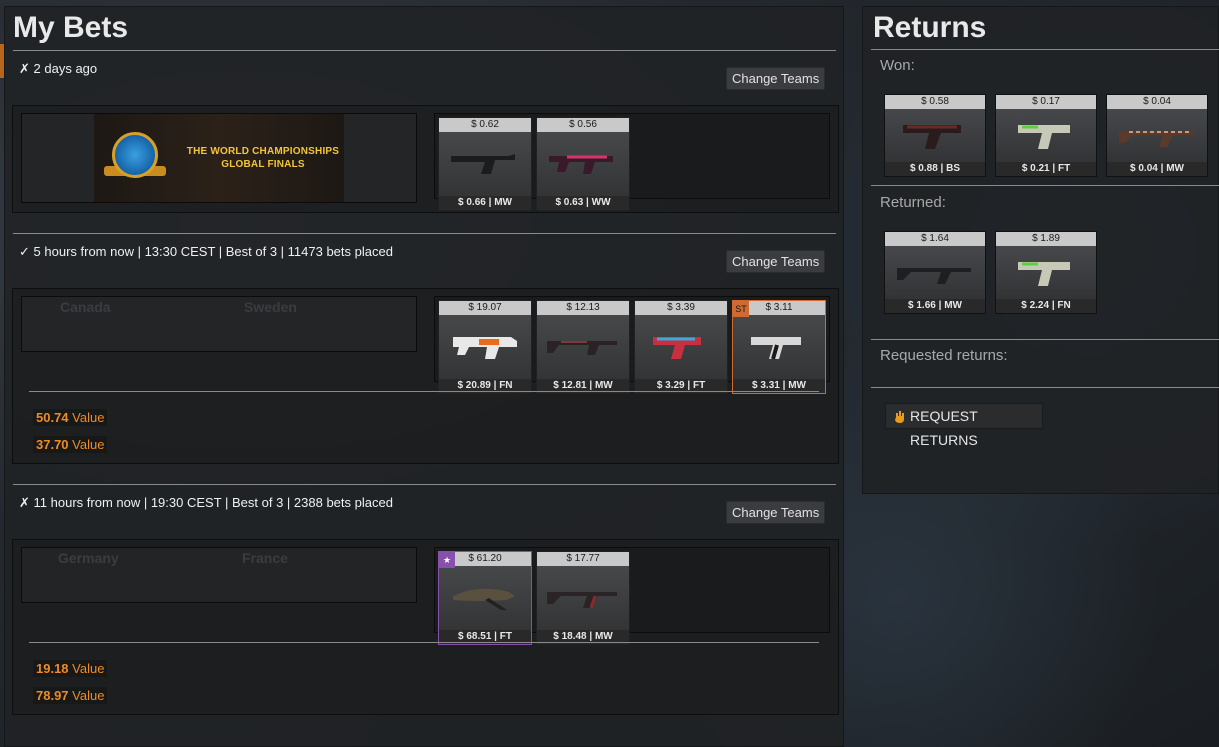  Describe the element at coordinates (24, 251) in the screenshot. I see `won-icon: ✓` at that location.